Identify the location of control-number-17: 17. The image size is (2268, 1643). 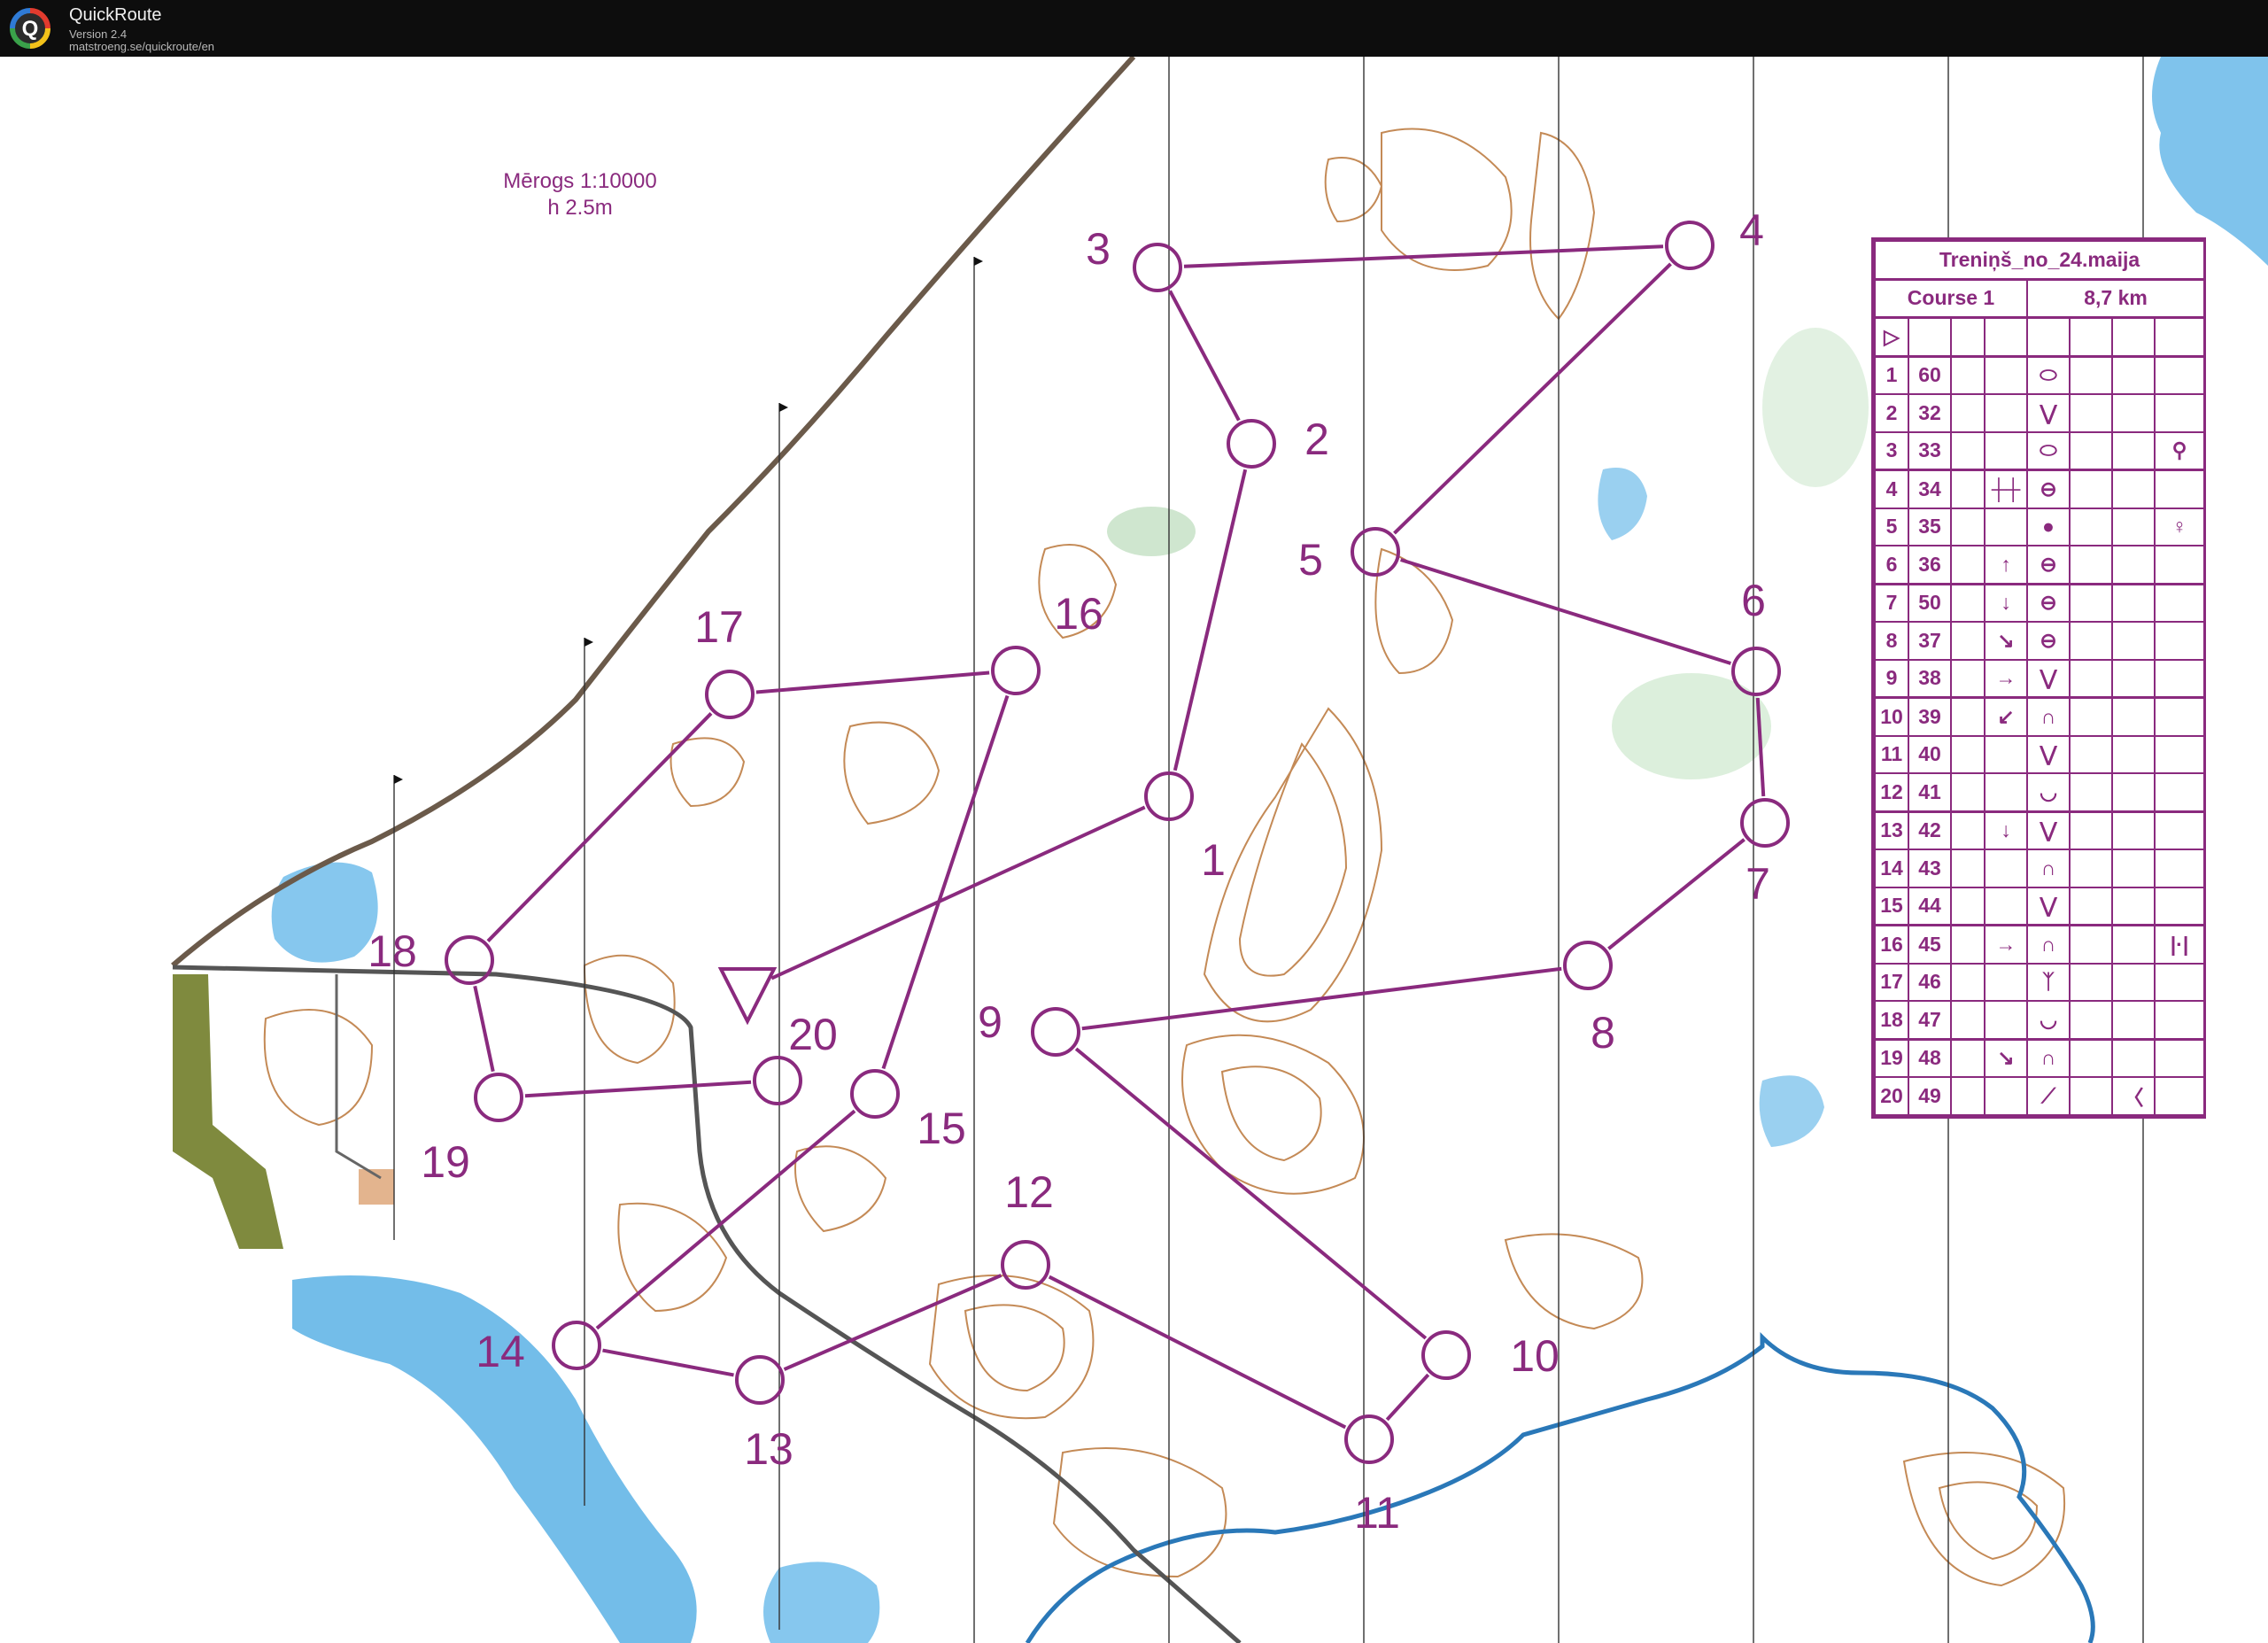
(719, 627).